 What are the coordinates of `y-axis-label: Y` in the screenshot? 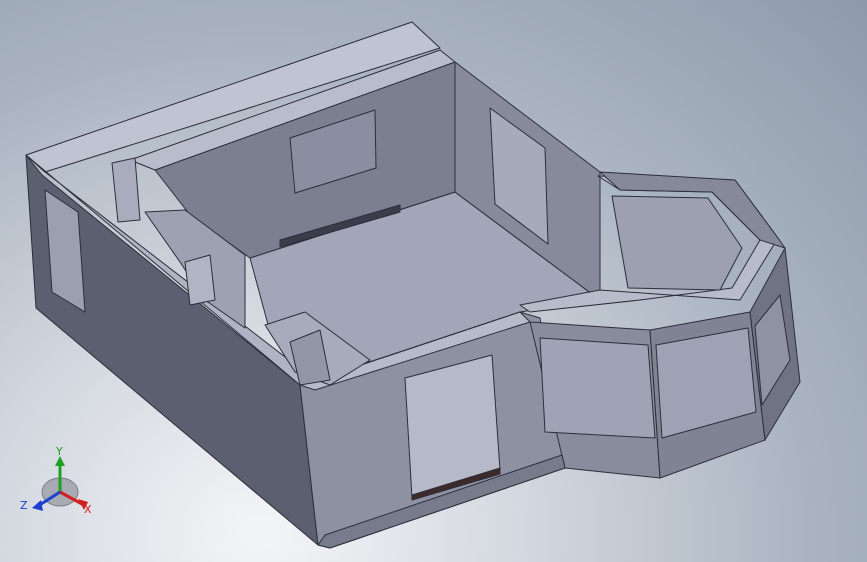 It's located at (59, 451).